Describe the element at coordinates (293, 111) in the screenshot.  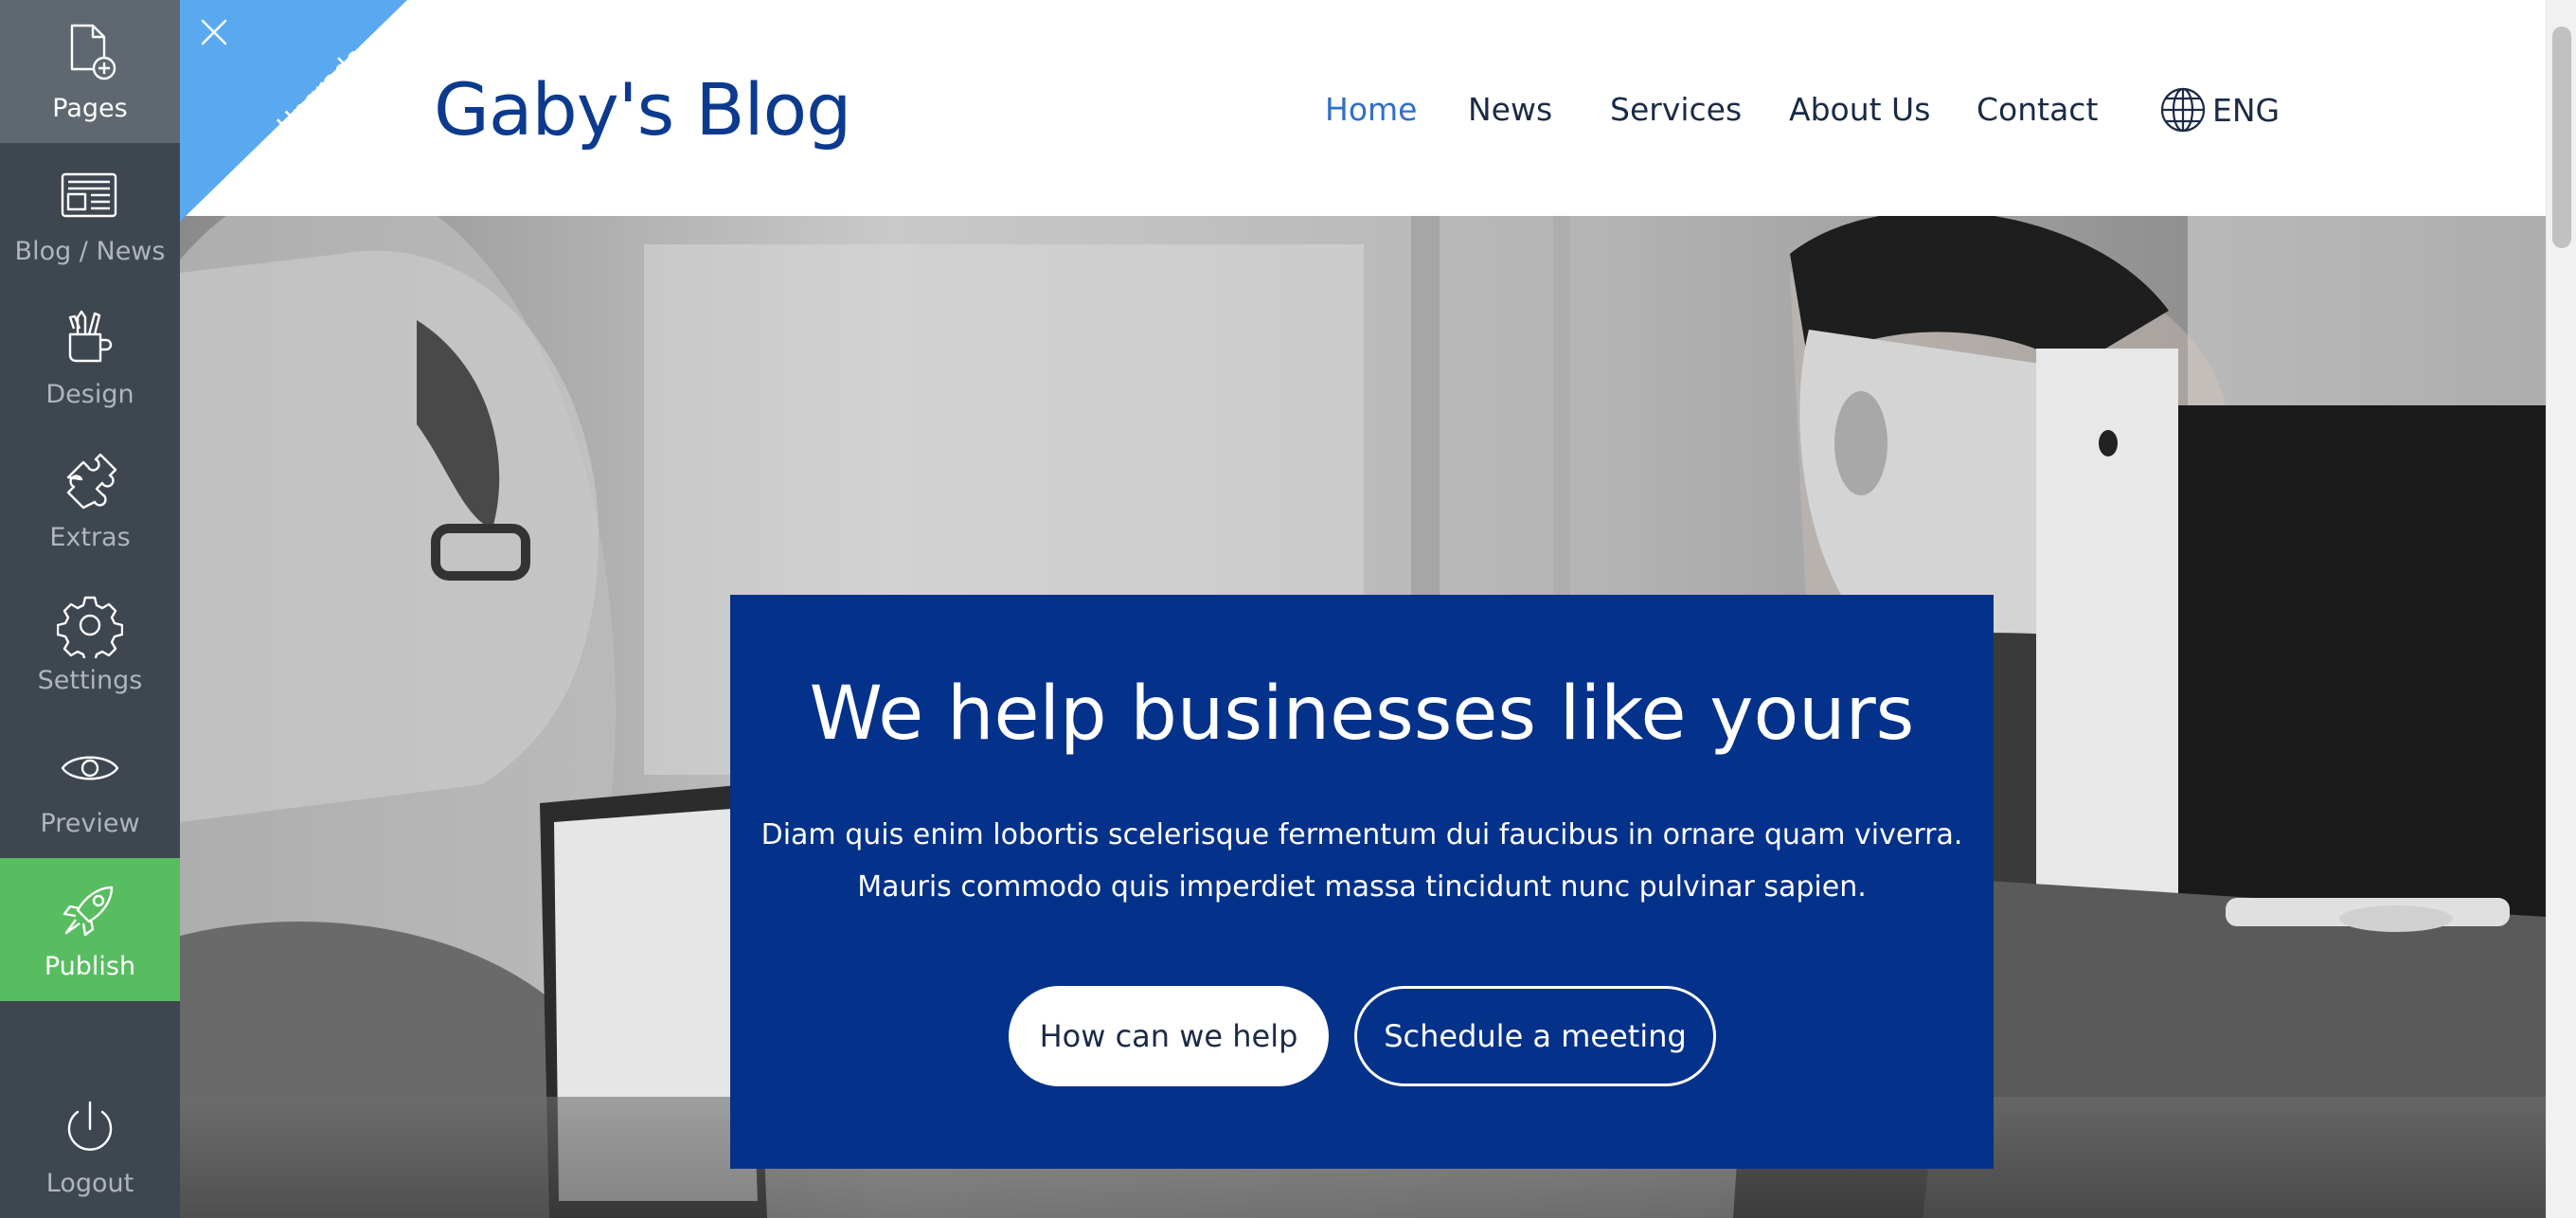
I see `upgrade-premium-ribbon: Upgrade to Premium` at that location.